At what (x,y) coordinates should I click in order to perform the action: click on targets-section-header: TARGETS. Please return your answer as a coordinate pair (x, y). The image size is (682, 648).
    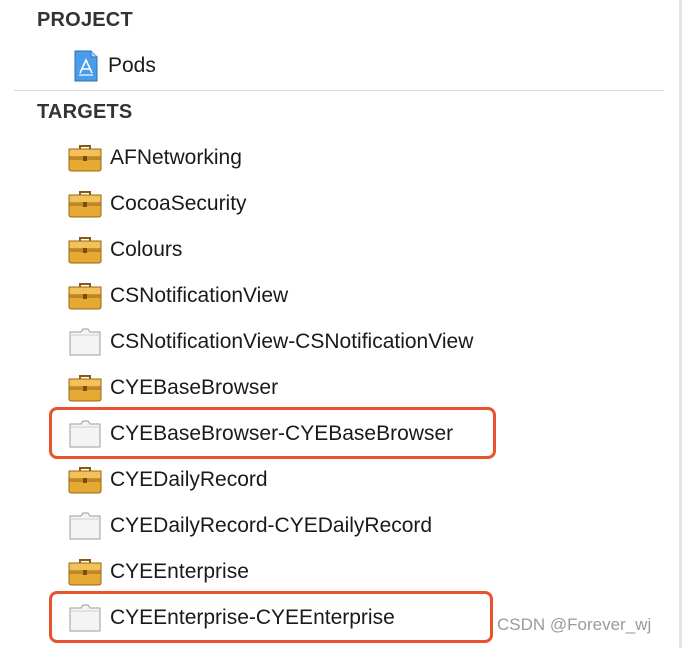
    Looking at the image, I should click on (85, 112).